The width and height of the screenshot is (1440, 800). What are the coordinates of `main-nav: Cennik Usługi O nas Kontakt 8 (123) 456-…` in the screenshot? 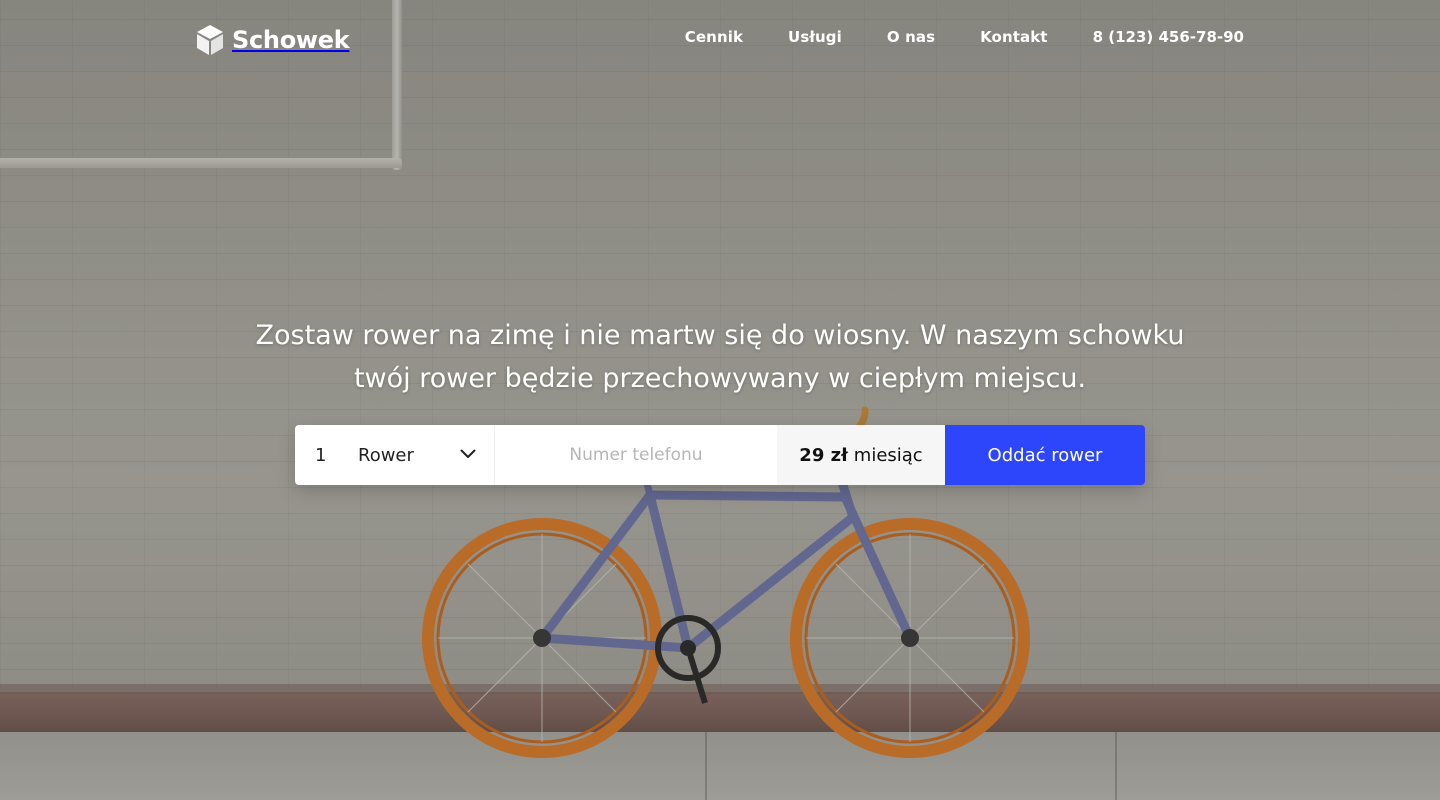 It's located at (964, 37).